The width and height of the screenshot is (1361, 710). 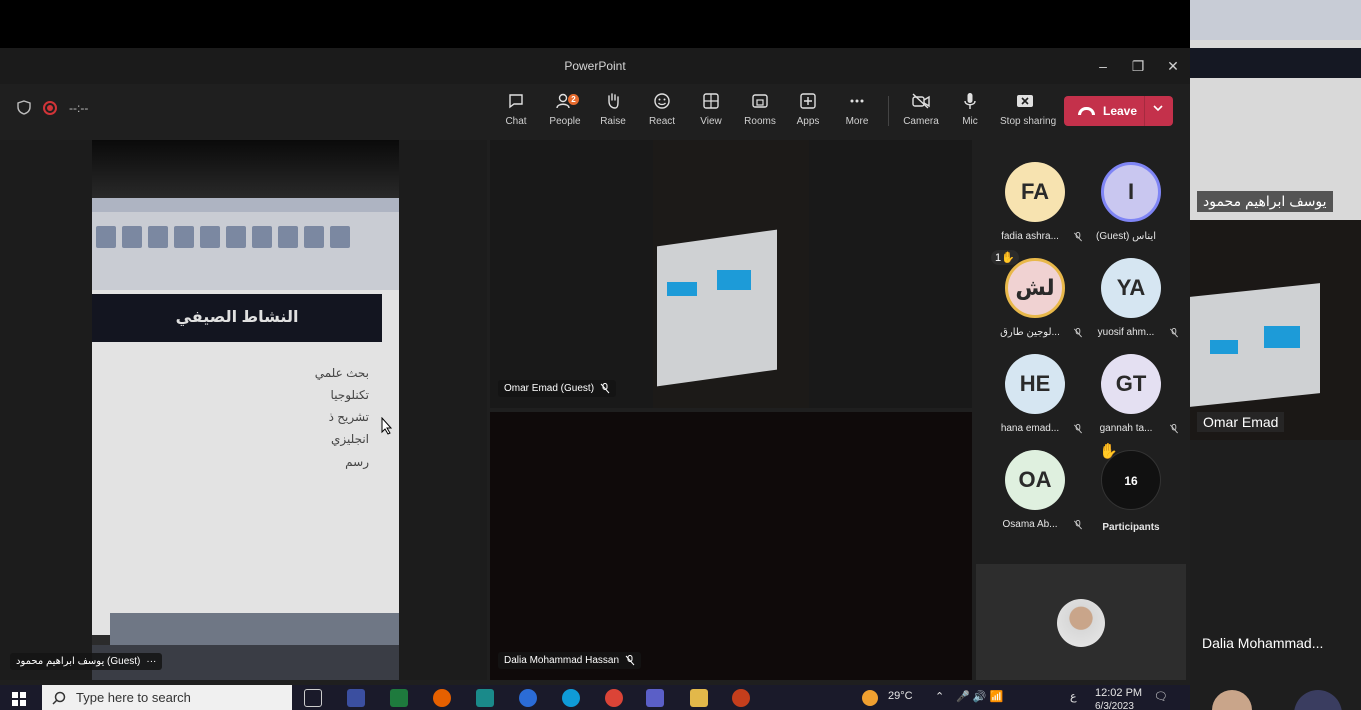 What do you see at coordinates (245, 170) in the screenshot?
I see `video-shadow` at bounding box center [245, 170].